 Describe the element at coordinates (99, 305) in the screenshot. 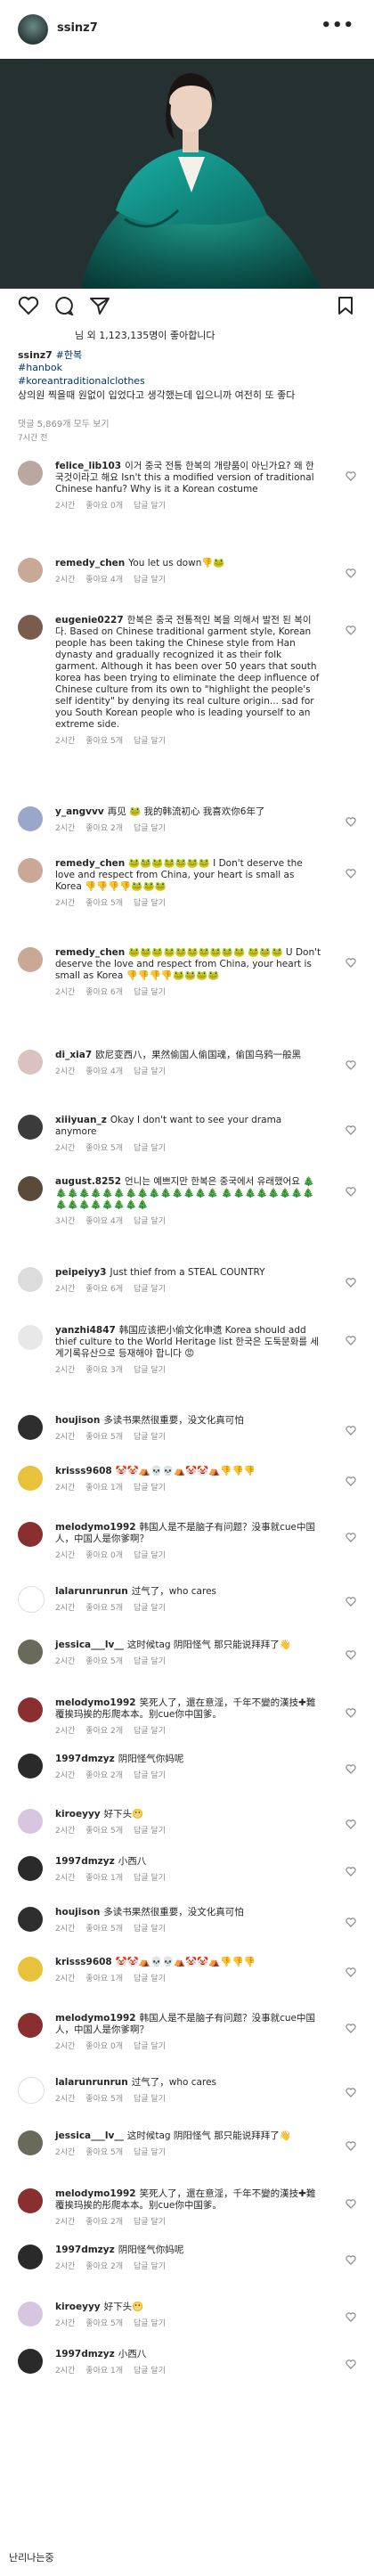

I see `share-icon` at that location.